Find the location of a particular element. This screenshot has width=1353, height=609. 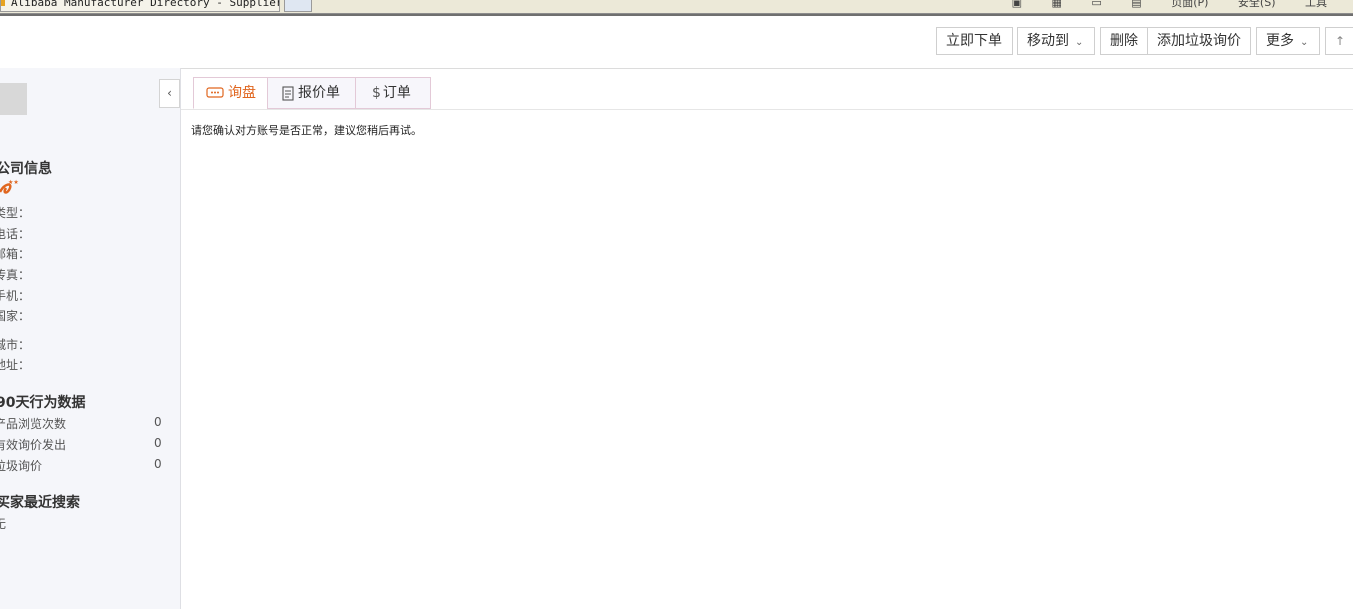

alibaba-logo-icon: ★★ is located at coordinates (9, 186).